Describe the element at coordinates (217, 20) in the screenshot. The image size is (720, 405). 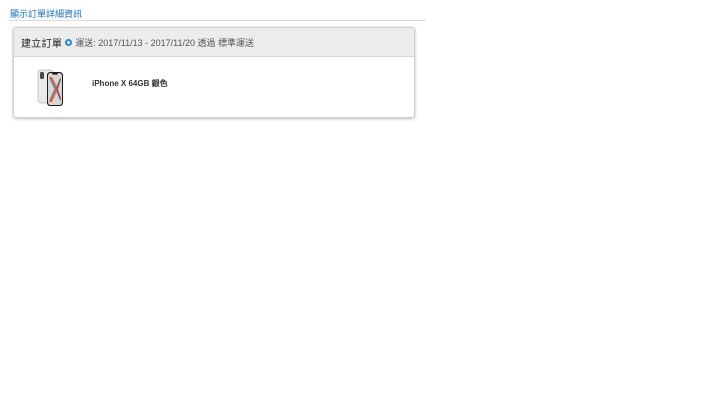
I see `divider` at that location.